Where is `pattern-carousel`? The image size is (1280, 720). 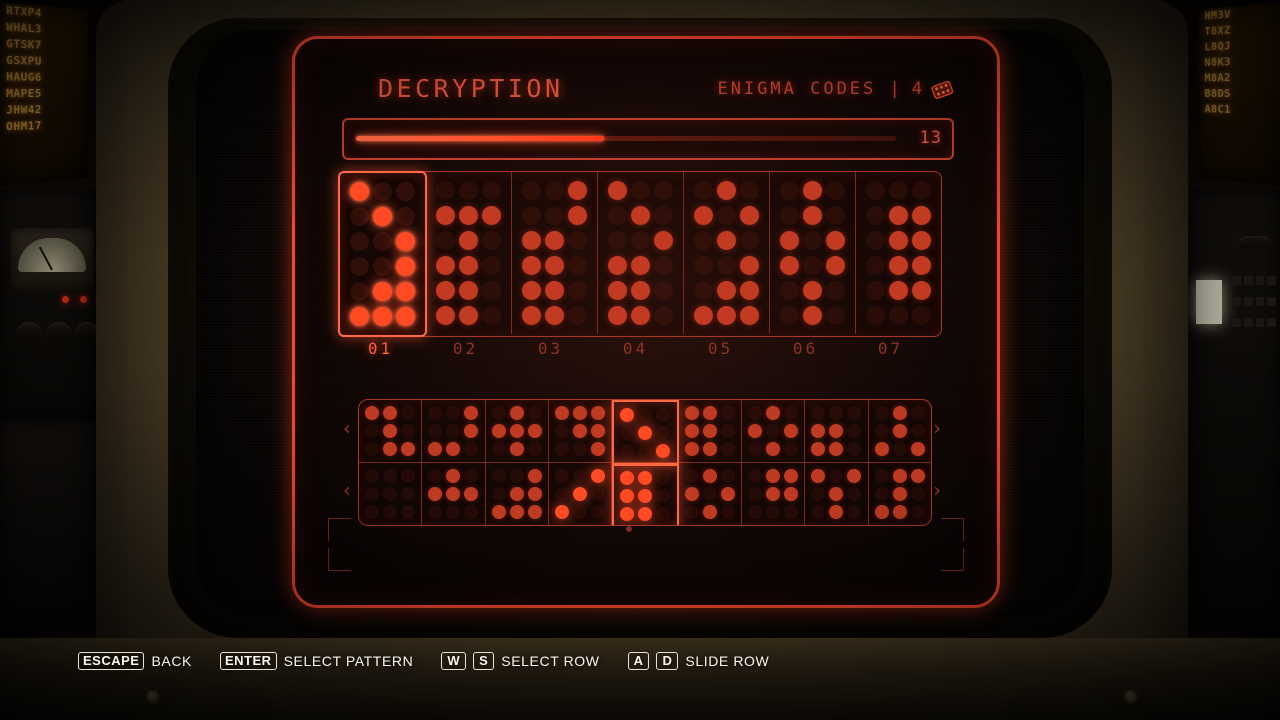
pattern-carousel is located at coordinates (645, 462).